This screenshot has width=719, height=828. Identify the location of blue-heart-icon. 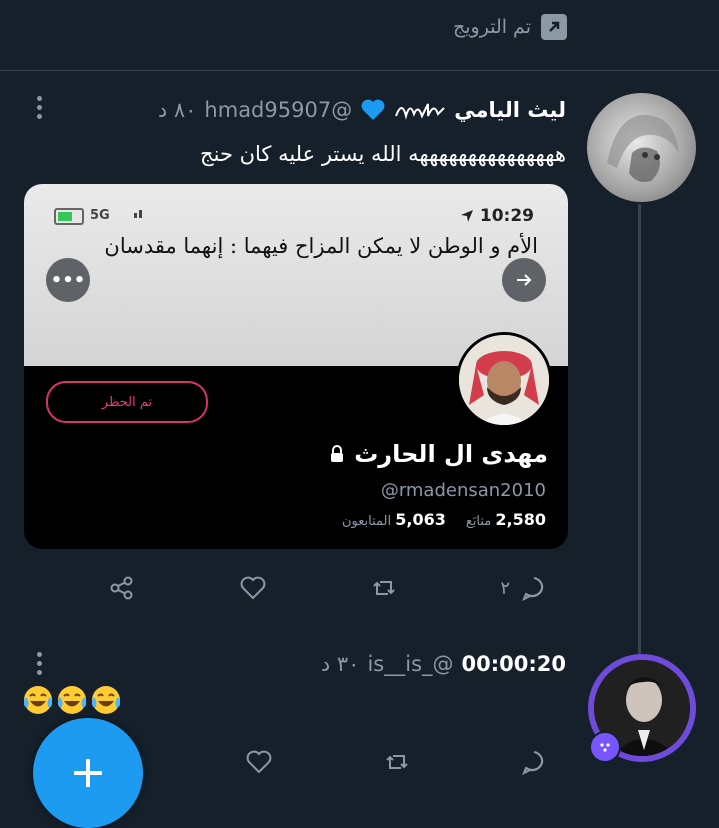
(373, 109).